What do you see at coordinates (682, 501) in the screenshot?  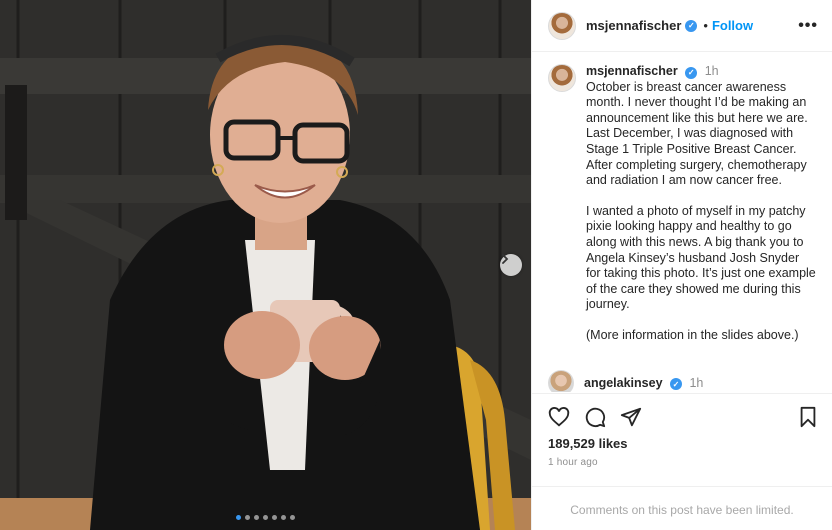 I see `comments-limited-notice: Comments on this post have been limited.` at bounding box center [682, 501].